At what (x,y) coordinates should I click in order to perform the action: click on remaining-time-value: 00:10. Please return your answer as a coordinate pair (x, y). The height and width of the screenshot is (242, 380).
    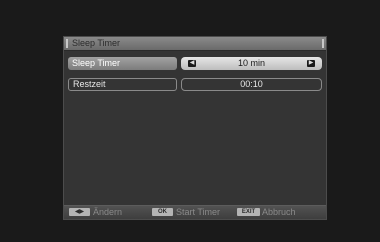
    Looking at the image, I should click on (251, 84).